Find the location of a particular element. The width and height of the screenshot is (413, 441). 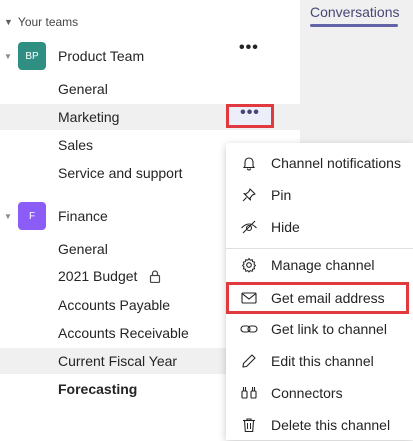

trash-icon is located at coordinates (249, 425).